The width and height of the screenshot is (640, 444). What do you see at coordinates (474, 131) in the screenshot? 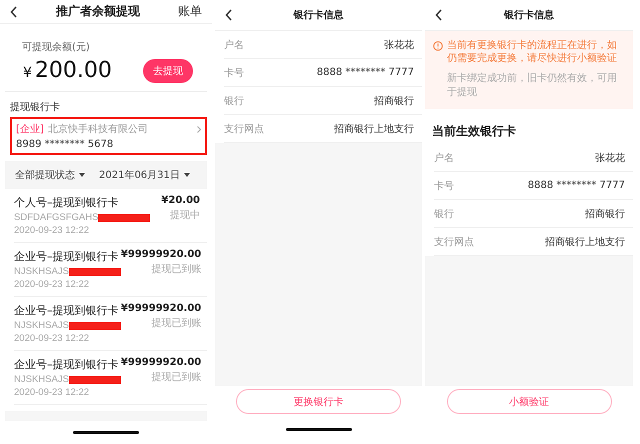
I see `section-title: 当前生效银行卡` at bounding box center [474, 131].